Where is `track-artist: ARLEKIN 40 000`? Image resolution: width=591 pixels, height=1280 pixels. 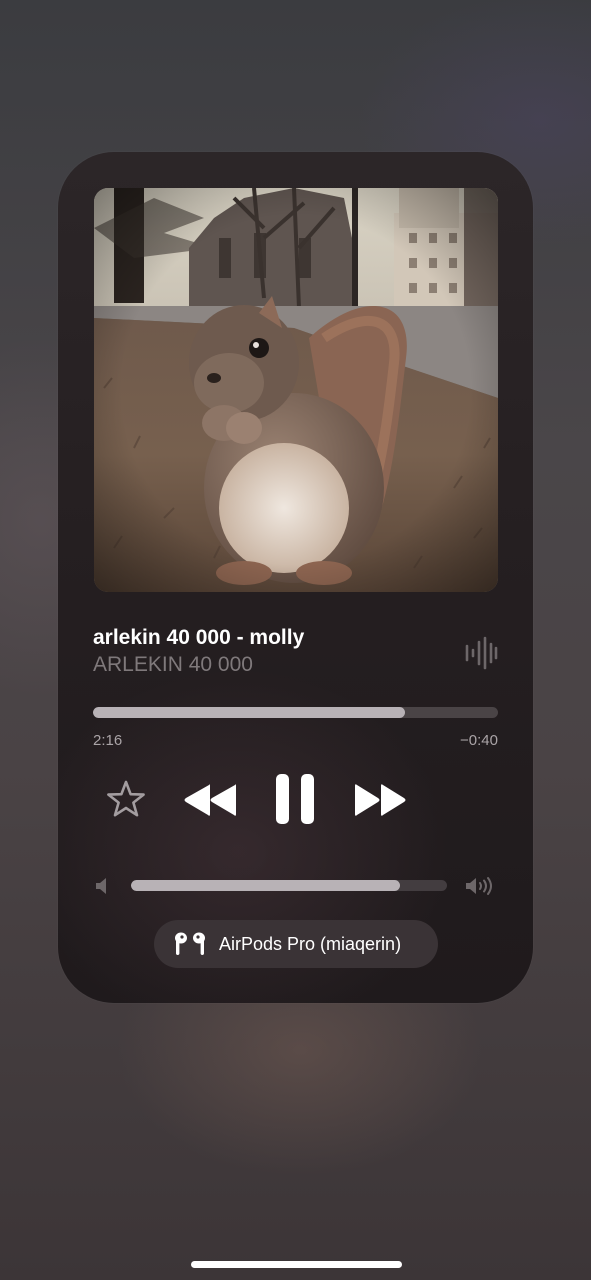
track-artist: ARLEKIN 40 000 is located at coordinates (173, 664).